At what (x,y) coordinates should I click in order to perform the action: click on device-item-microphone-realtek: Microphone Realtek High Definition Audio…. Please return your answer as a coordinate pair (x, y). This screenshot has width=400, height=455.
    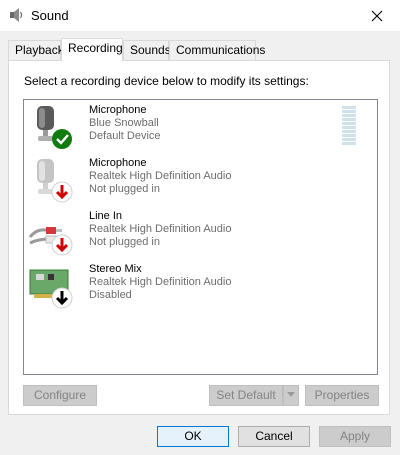
    Looking at the image, I should click on (196, 180).